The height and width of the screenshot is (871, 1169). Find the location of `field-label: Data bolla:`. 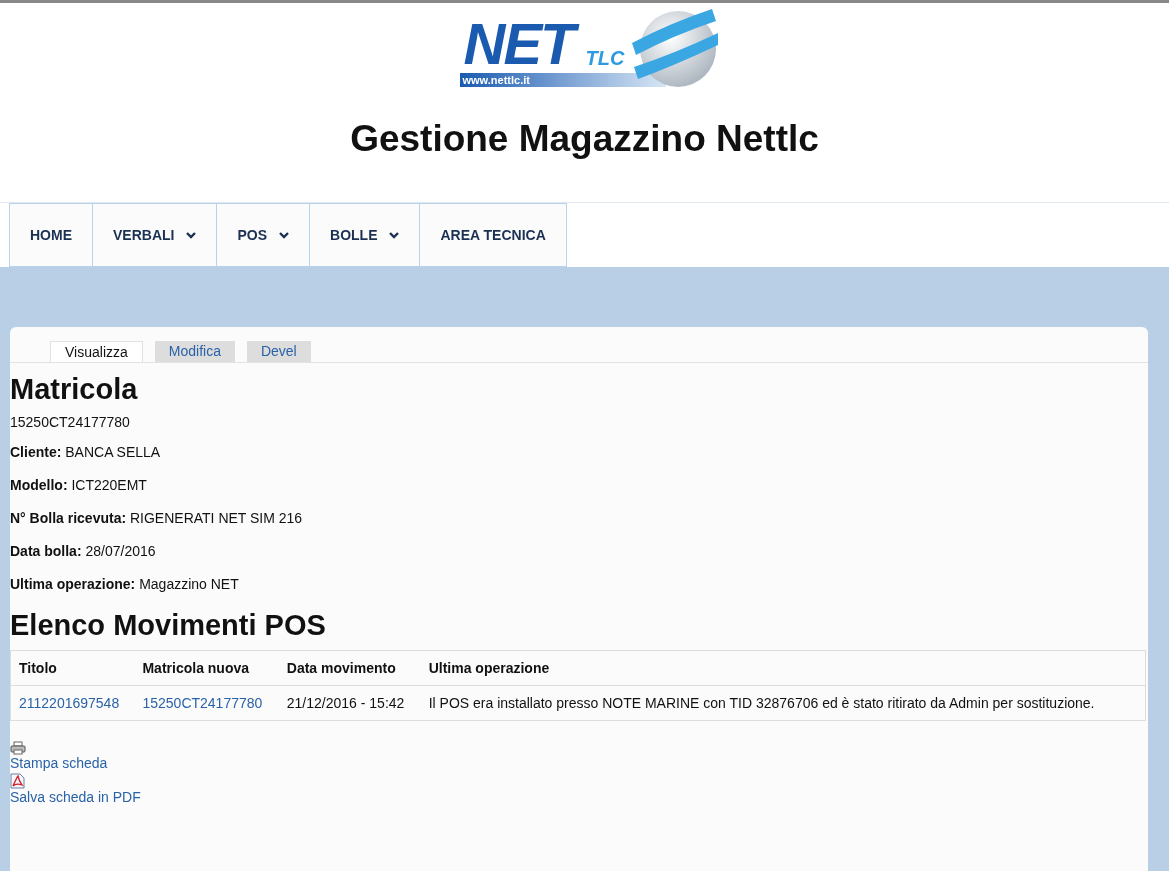

field-label: Data bolla: is located at coordinates (46, 551).